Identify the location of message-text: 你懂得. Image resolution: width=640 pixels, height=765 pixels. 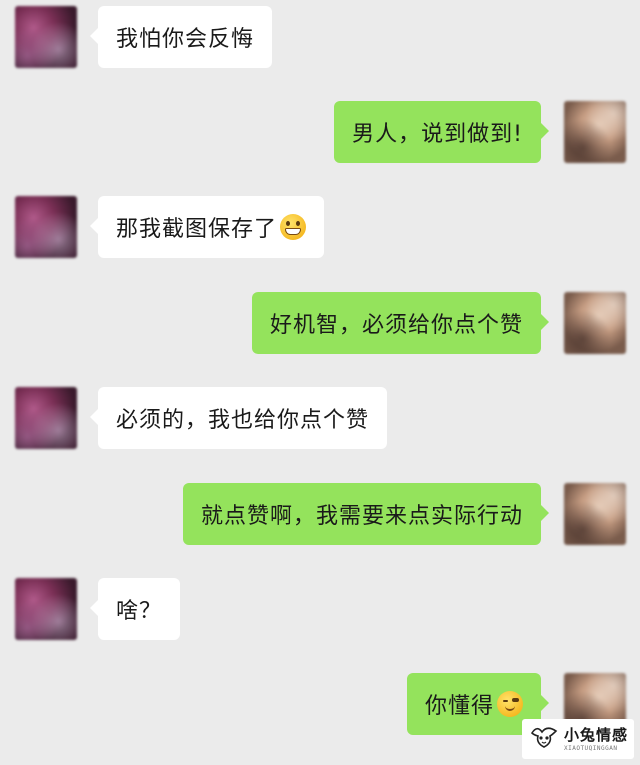
(459, 706).